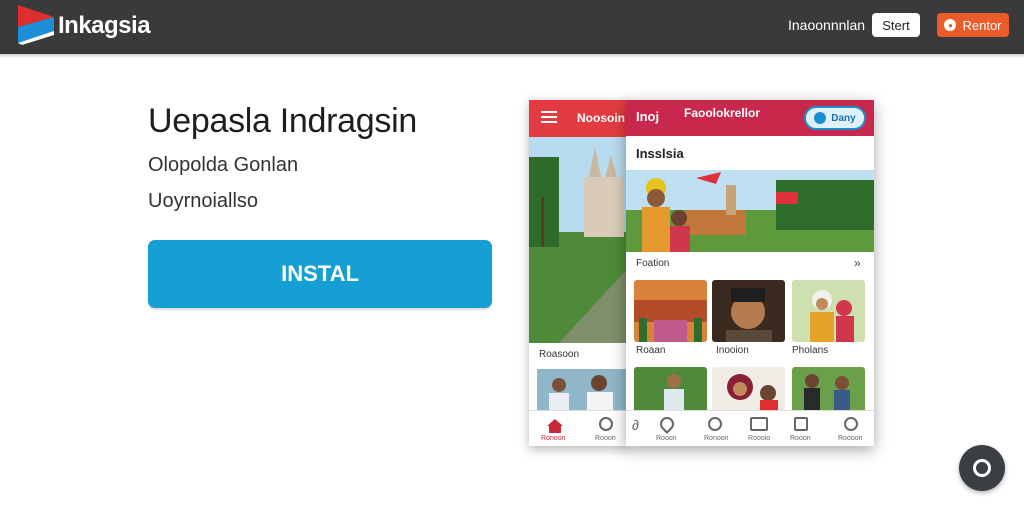 The width and height of the screenshot is (1024, 512). What do you see at coordinates (651, 350) in the screenshot?
I see `thumbnail-label: Roaan` at bounding box center [651, 350].